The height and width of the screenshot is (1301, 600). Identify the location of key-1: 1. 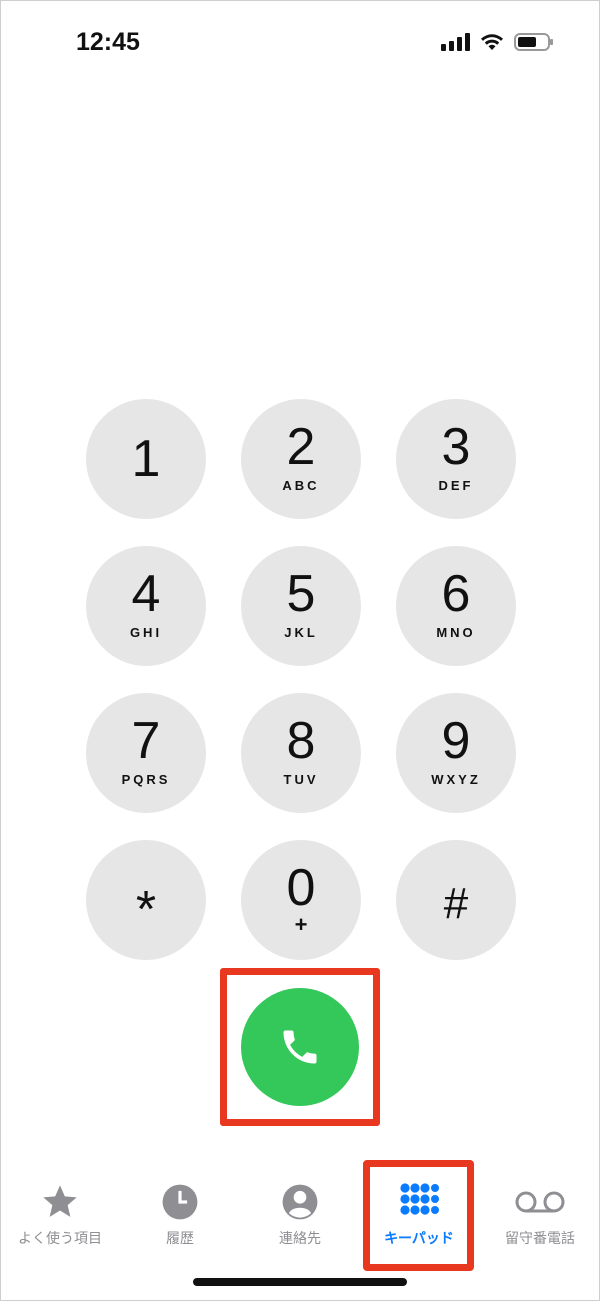
(146, 459).